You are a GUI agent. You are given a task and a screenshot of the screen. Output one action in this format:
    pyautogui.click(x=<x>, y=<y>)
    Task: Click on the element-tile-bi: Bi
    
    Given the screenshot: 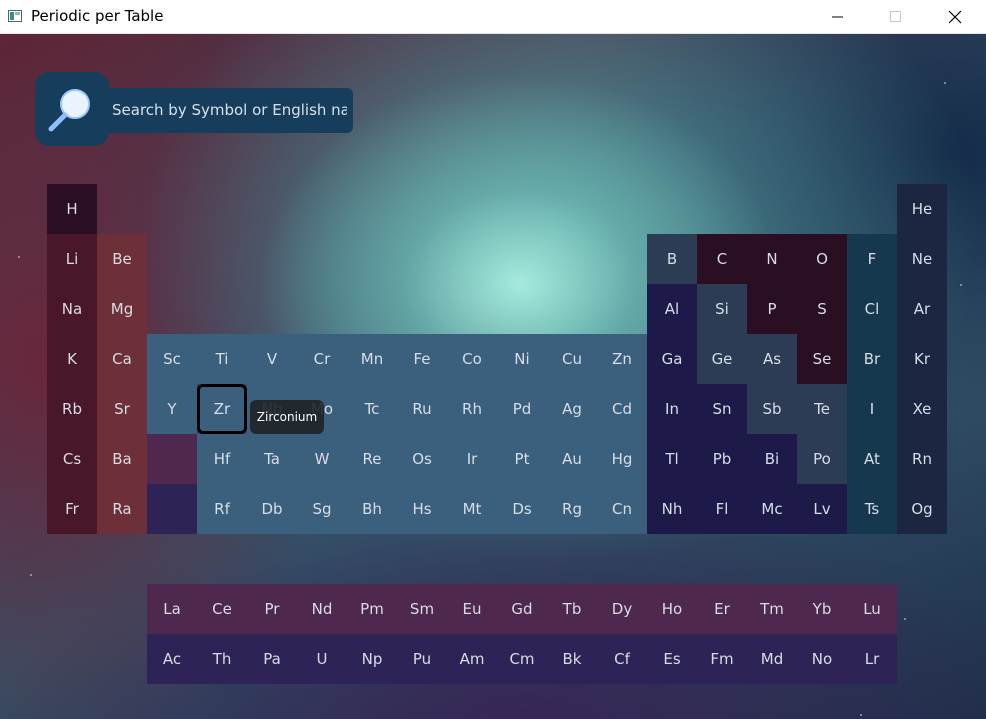 What is the action you would take?
    pyautogui.click(x=772, y=459)
    